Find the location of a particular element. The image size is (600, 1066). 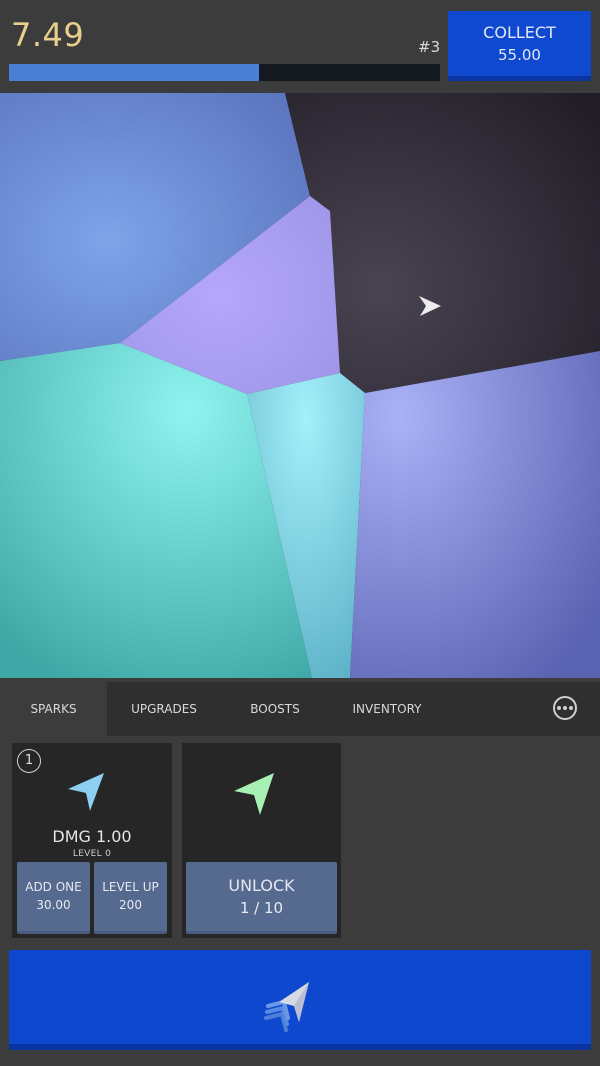

add-one-button: ADD ONE 30.00 is located at coordinates (53, 898).